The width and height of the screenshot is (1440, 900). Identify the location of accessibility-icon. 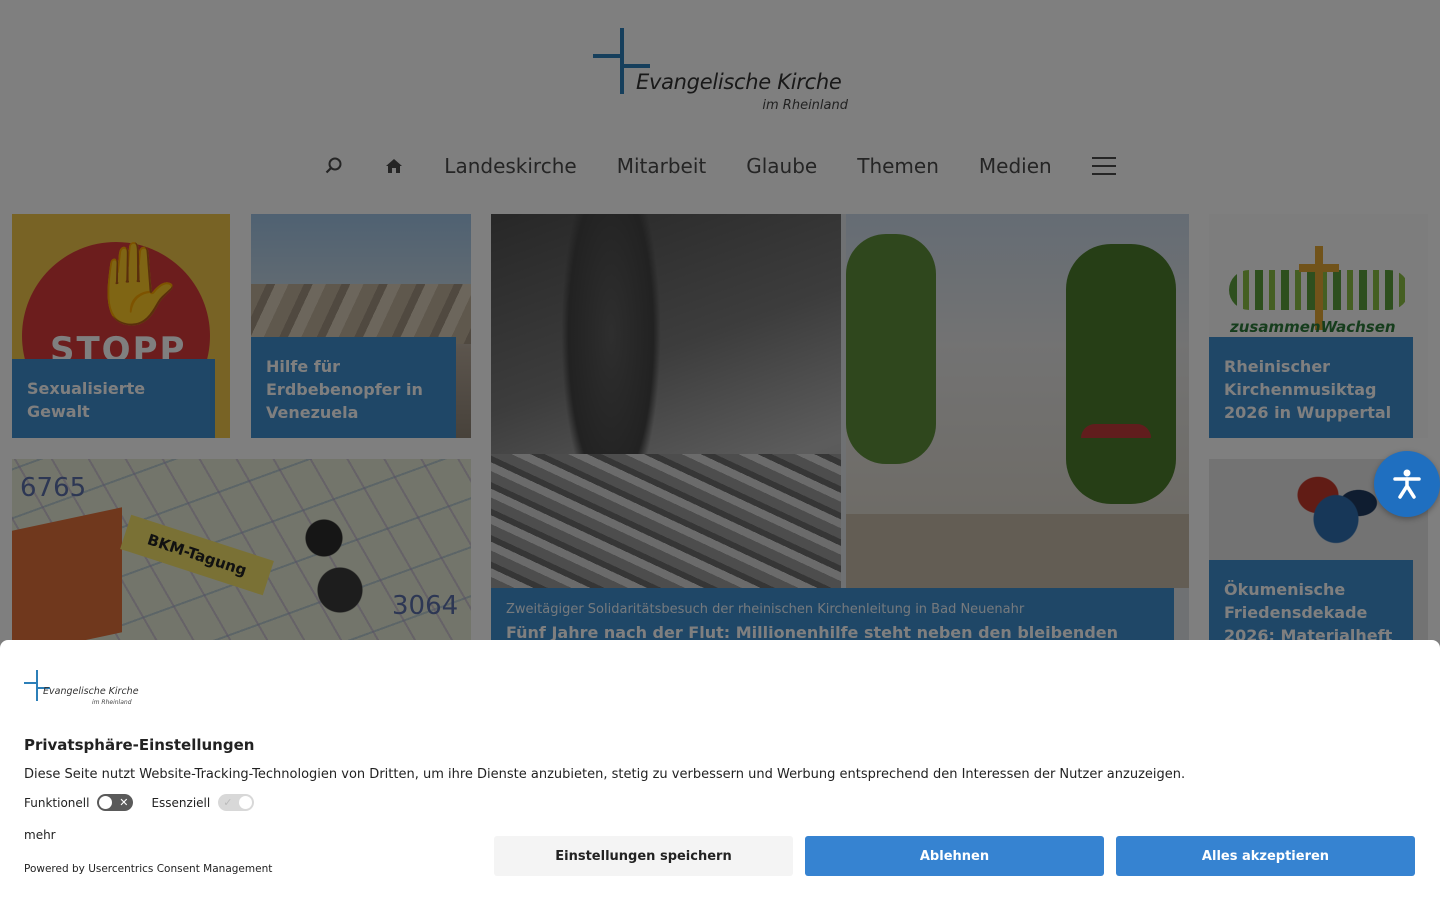
(1407, 484).